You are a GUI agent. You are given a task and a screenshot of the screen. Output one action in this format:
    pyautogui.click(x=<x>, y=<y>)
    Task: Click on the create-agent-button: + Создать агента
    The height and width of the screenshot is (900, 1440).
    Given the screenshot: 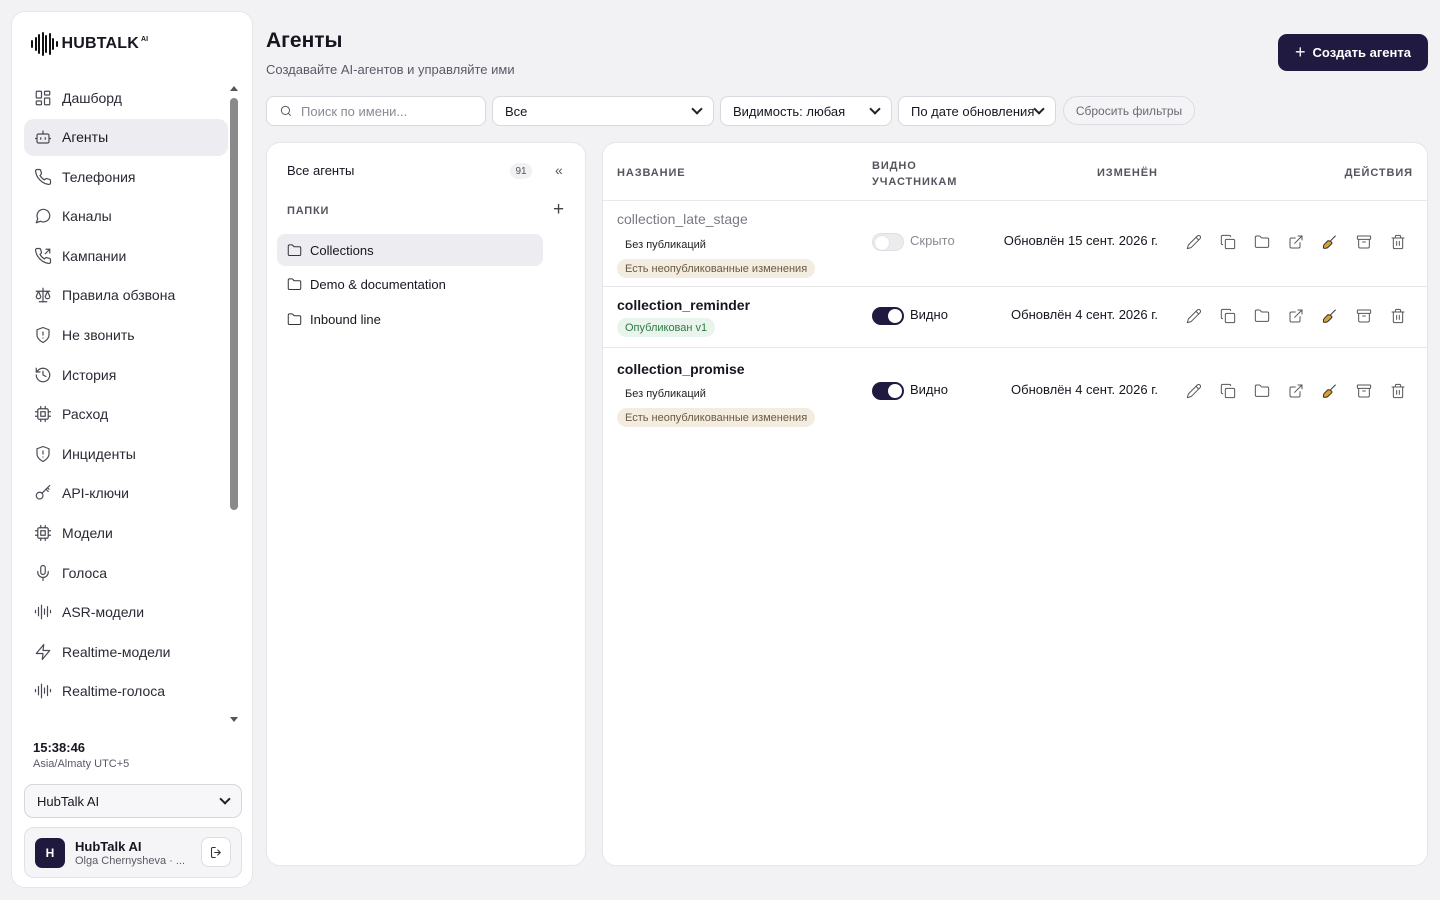 What is the action you would take?
    pyautogui.click(x=1353, y=52)
    